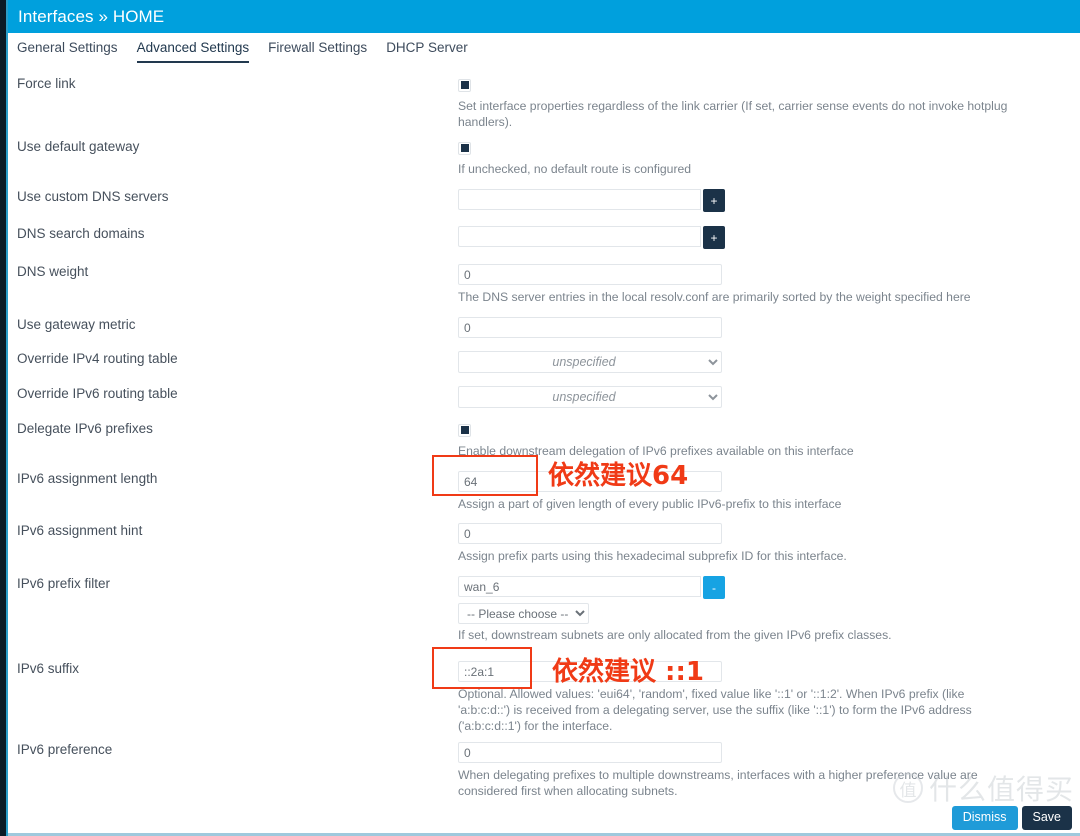 This screenshot has width=1080, height=836. Describe the element at coordinates (590, 274) in the screenshot. I see `dns-weight-input` at that location.